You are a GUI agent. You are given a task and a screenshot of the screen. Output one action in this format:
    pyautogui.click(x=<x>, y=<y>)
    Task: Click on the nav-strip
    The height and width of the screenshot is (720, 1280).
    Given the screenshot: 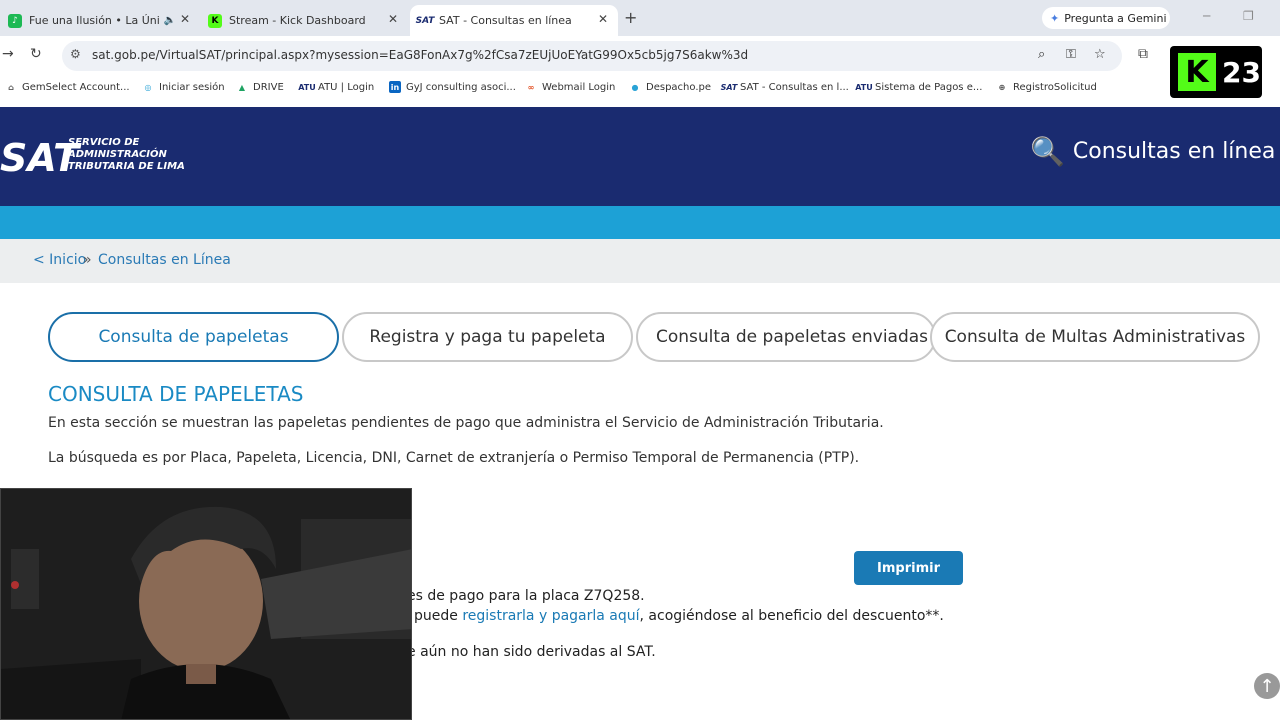 What is the action you would take?
    pyautogui.click(x=640, y=222)
    